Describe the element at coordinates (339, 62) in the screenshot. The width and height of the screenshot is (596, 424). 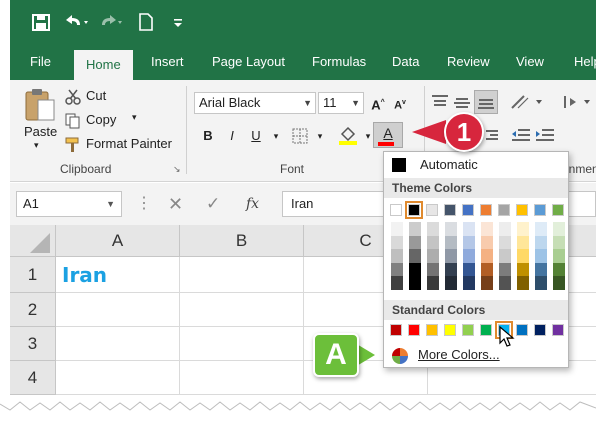
I see `tab-formulas: Formulas` at that location.